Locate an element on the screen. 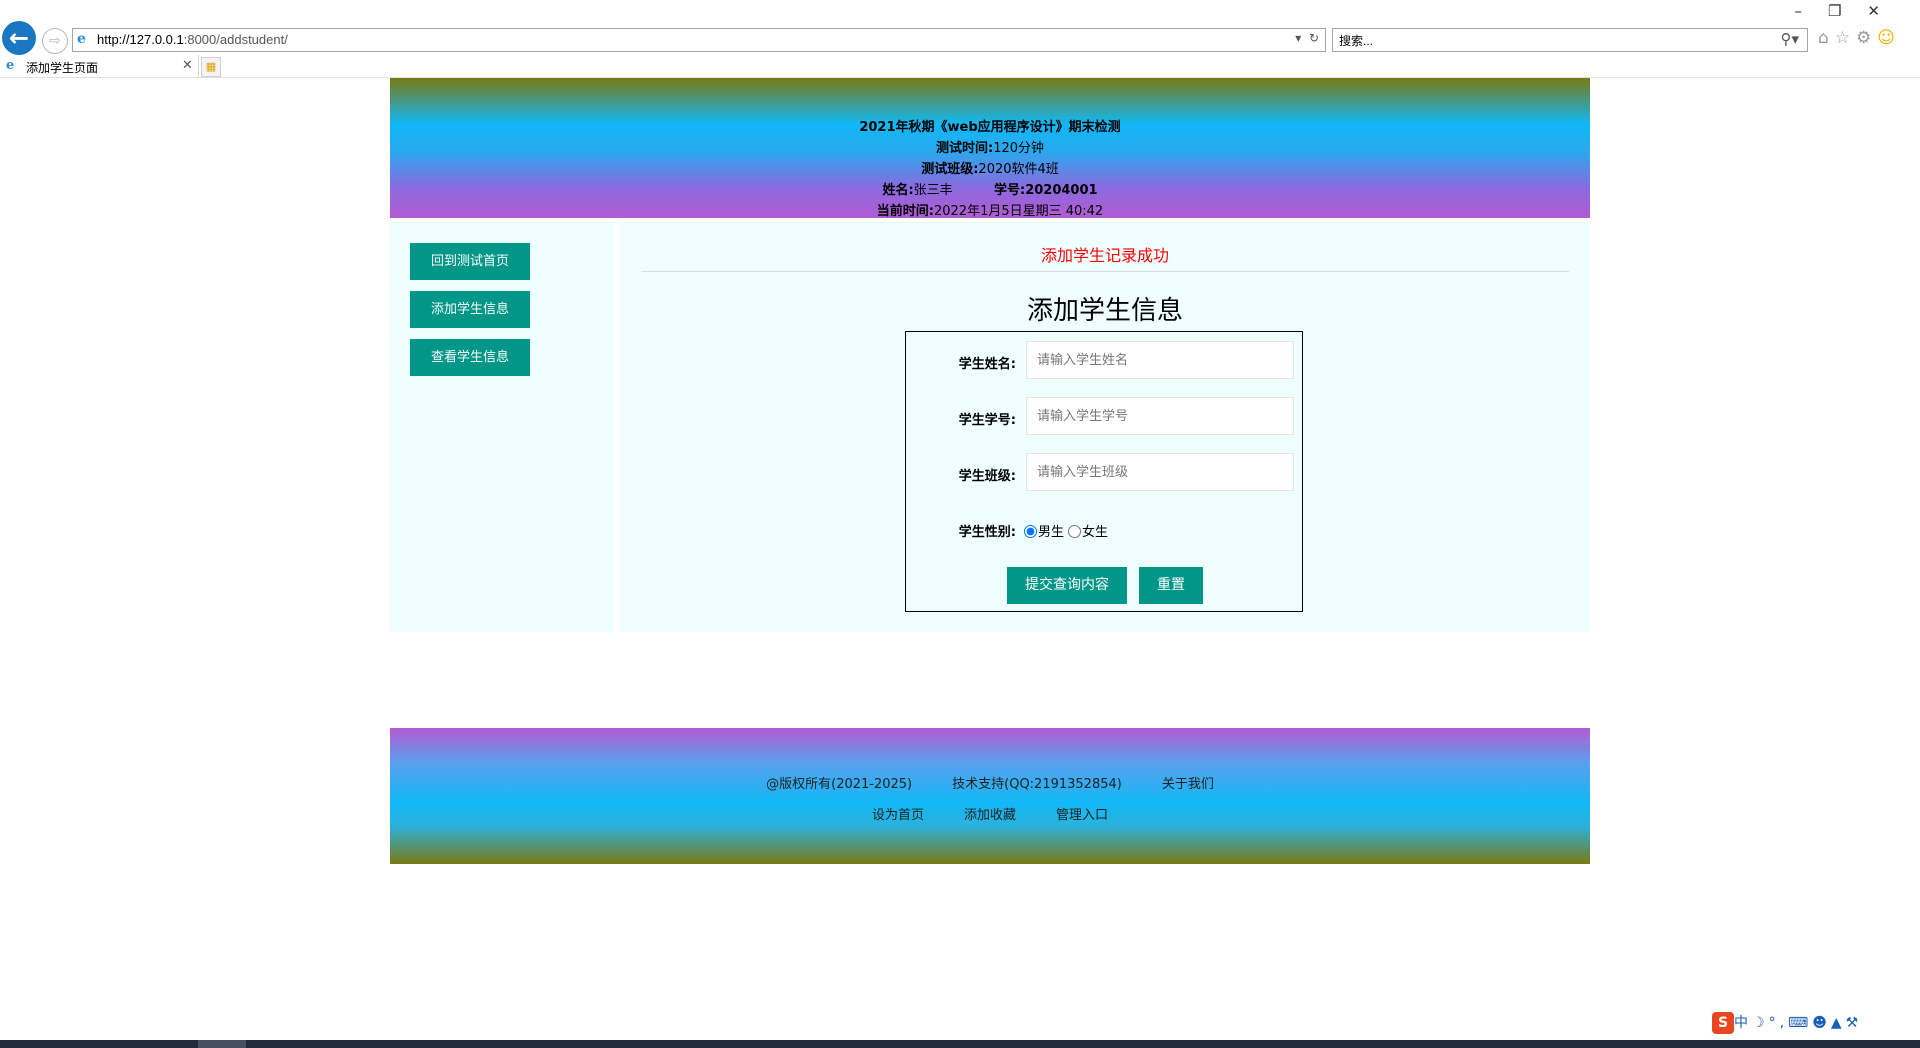 The height and width of the screenshot is (1048, 1920). wrench-icon: ⚒ is located at coordinates (1854, 1023).